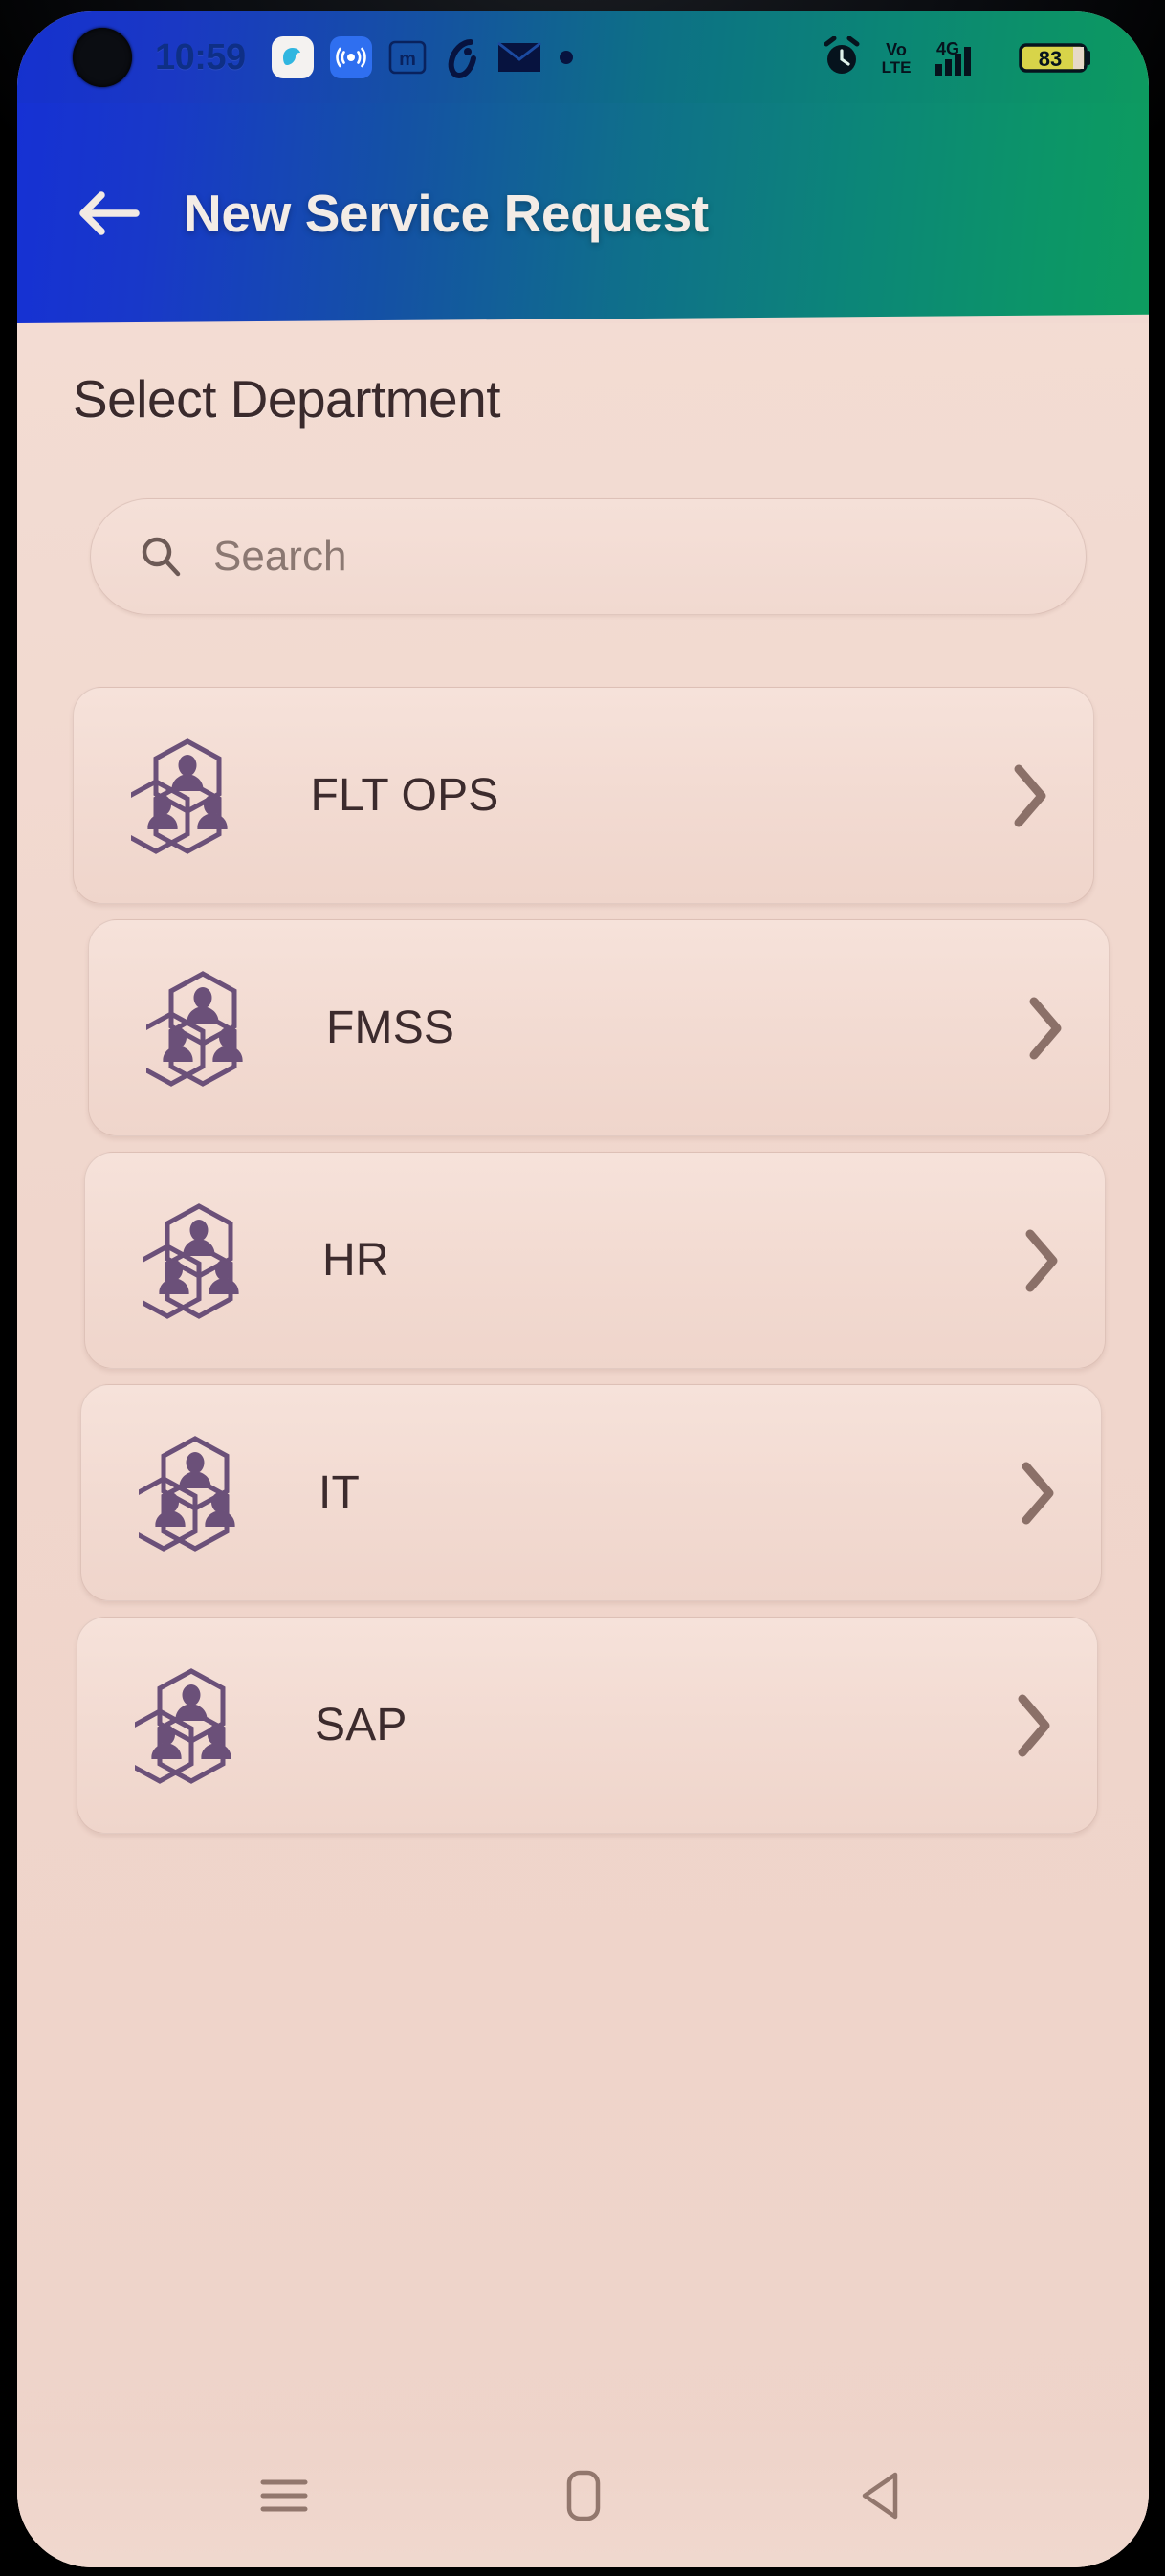  Describe the element at coordinates (591, 1492) in the screenshot. I see `department-item-it: IT` at that location.